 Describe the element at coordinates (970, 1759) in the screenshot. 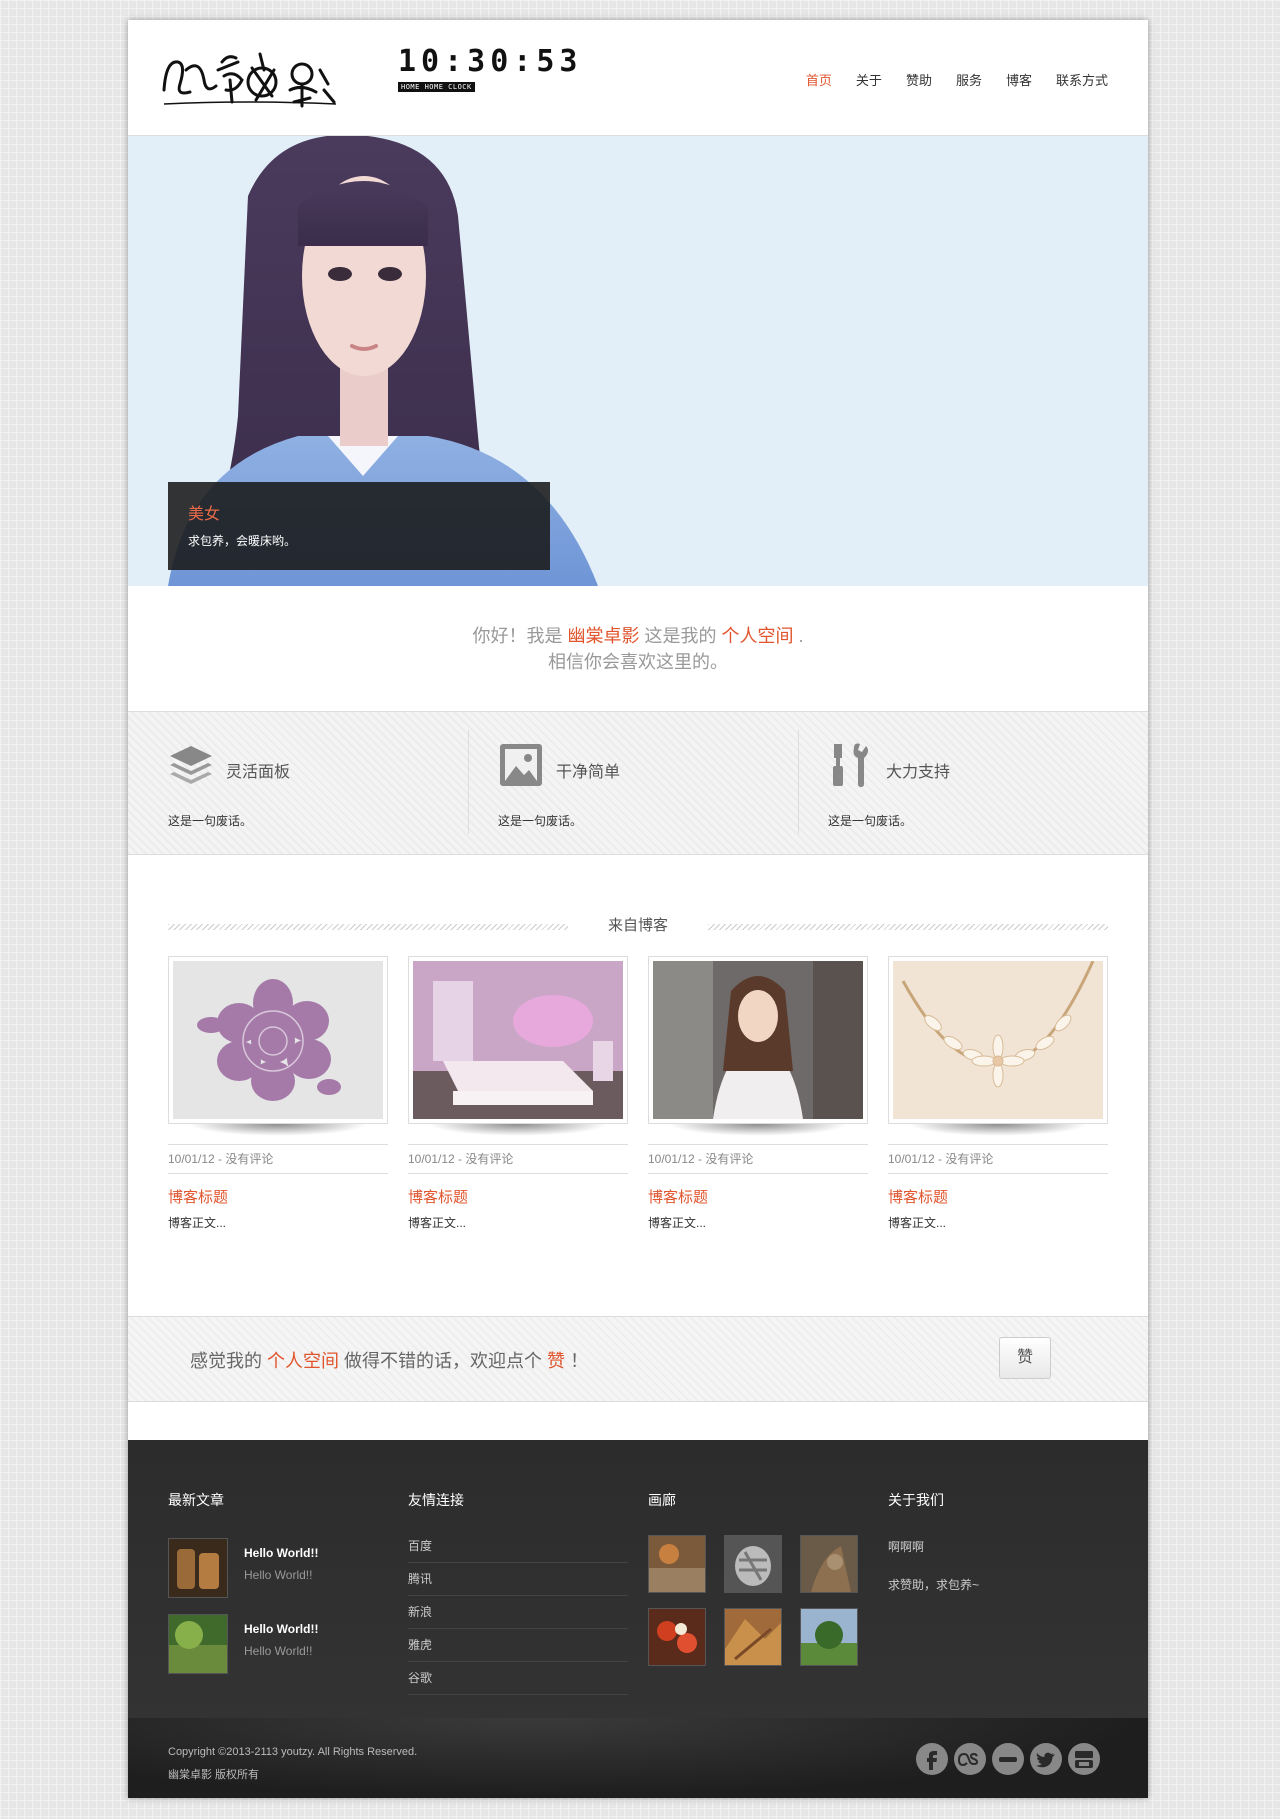

I see `lastfm-icon` at that location.